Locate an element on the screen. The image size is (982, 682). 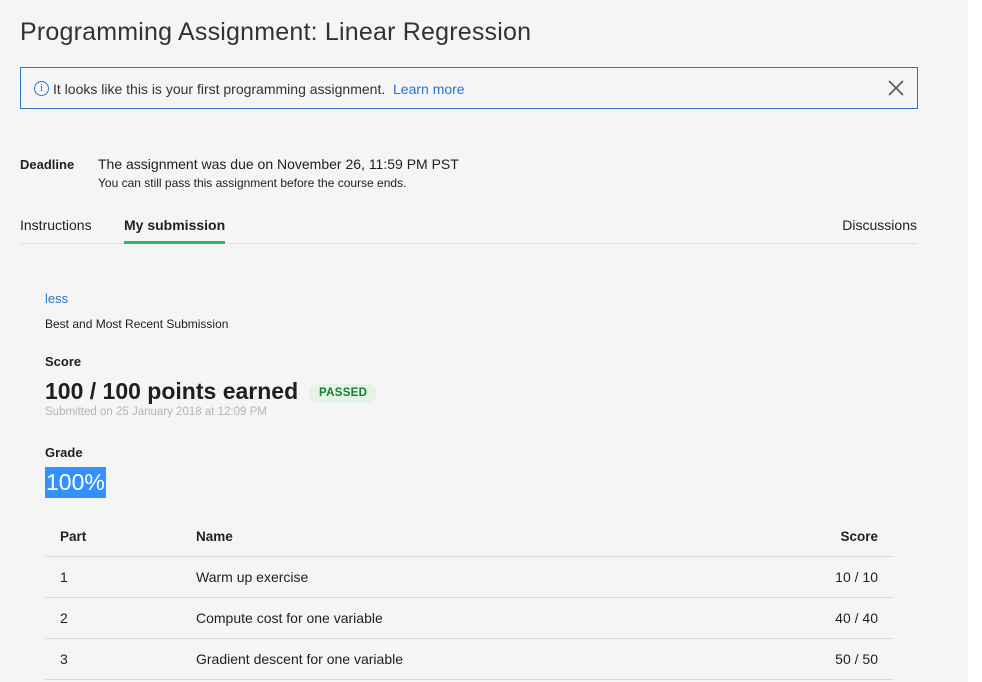
column-header-name: Name is located at coordinates (468, 536).